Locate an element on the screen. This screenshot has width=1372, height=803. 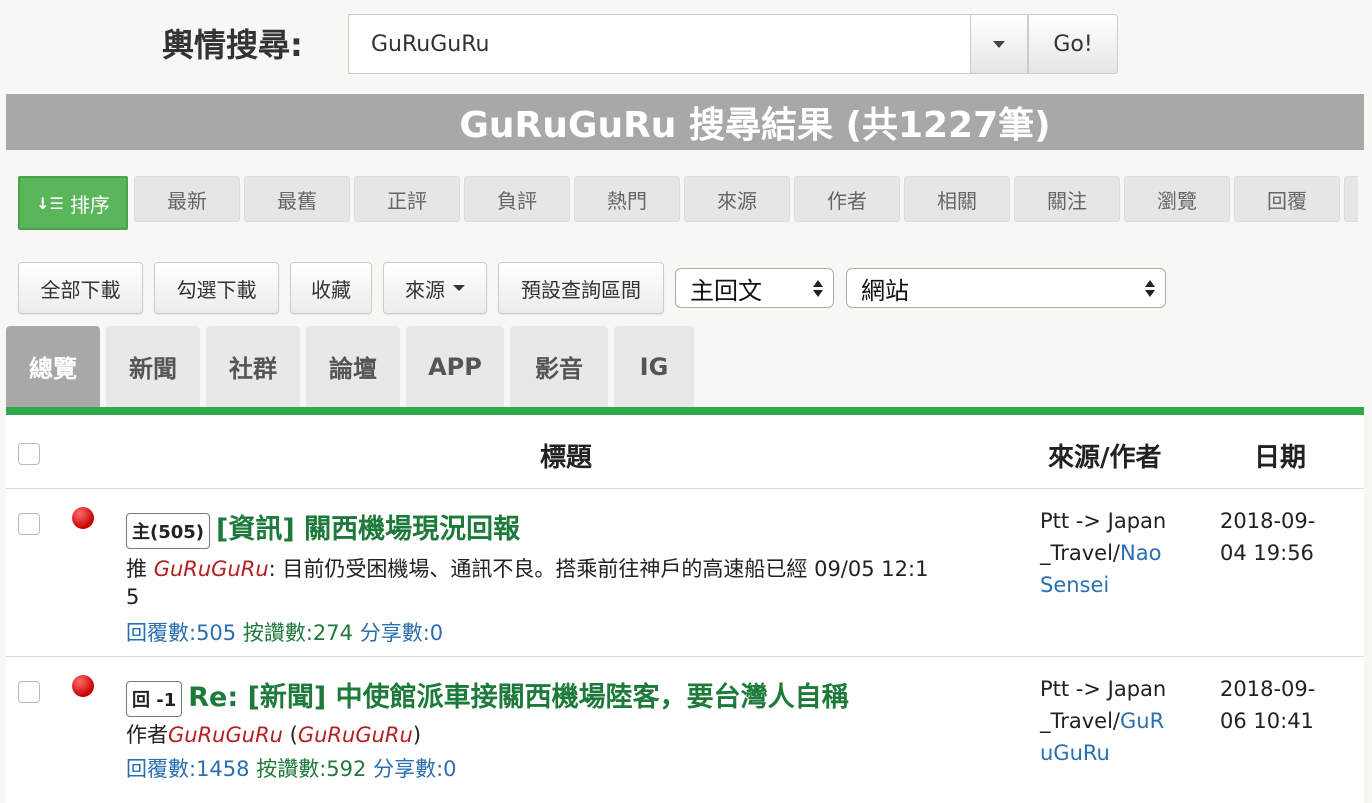
source-author: Ptt -> Japan _Travel/Nao Sensei is located at coordinates (1120, 553).